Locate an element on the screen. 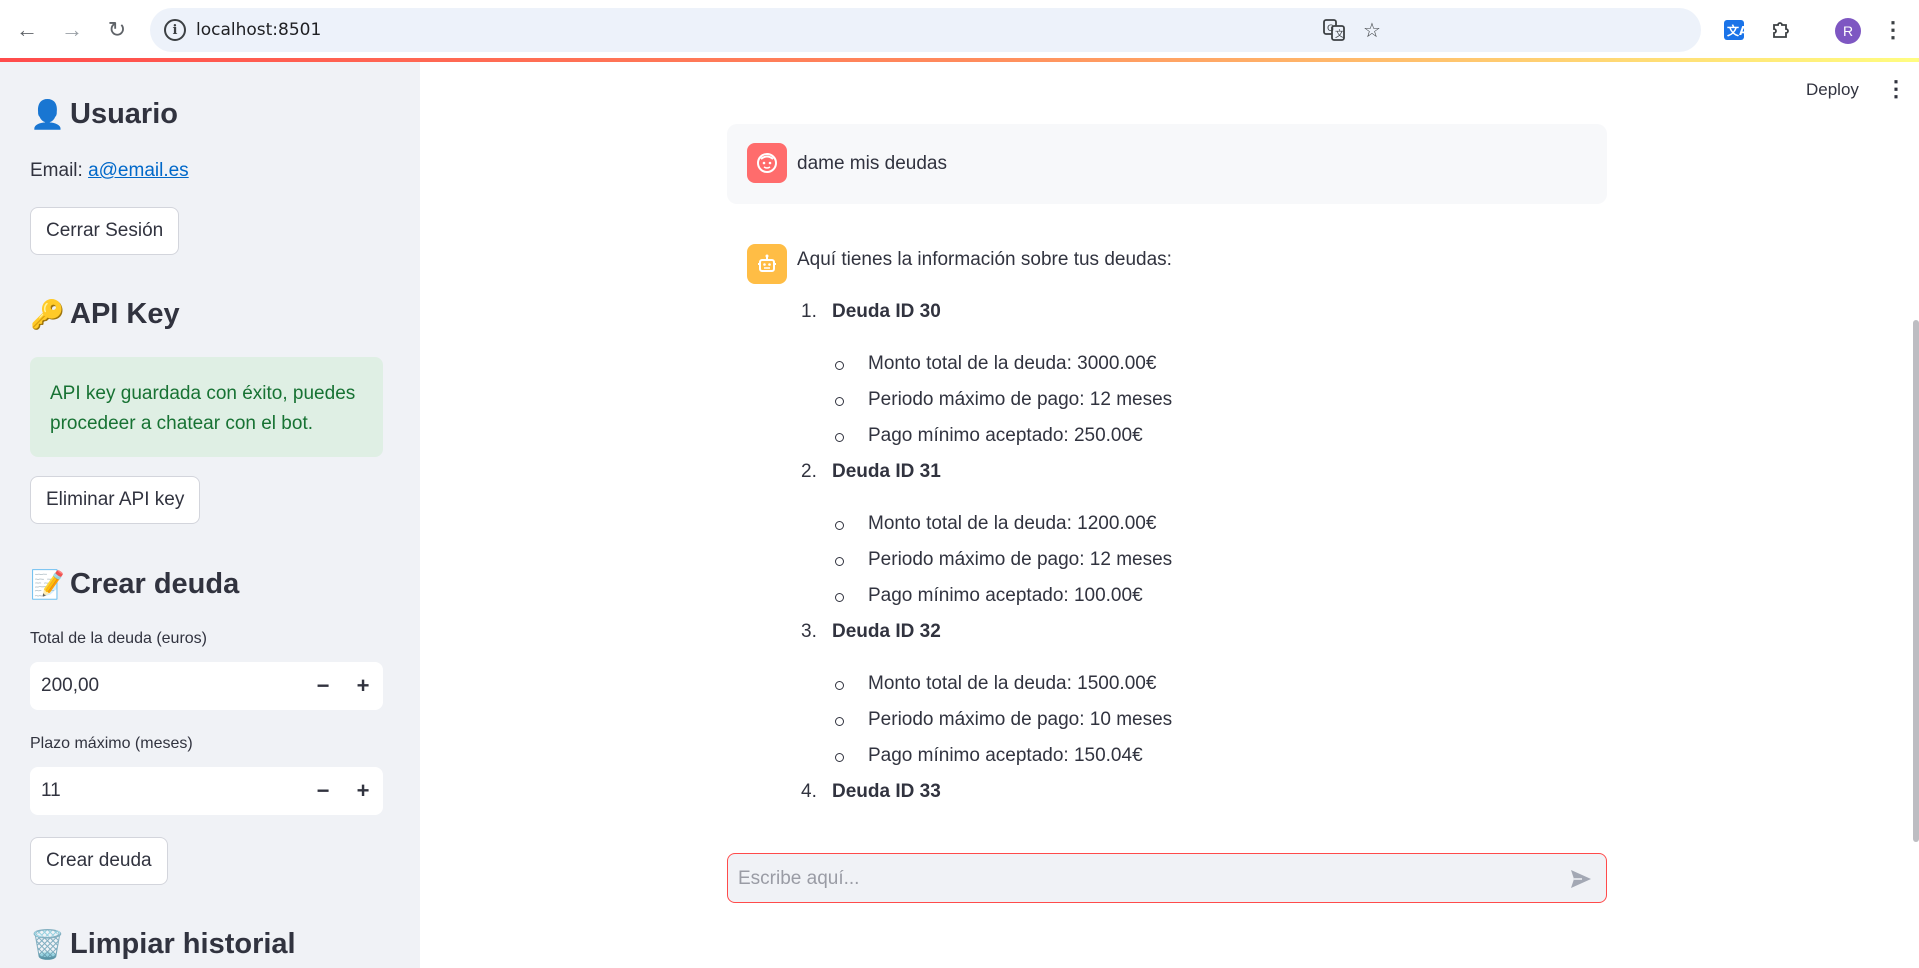 Image resolution: width=1919 pixels, height=968 pixels. api-key-heading: 🔑 API Key is located at coordinates (105, 314).